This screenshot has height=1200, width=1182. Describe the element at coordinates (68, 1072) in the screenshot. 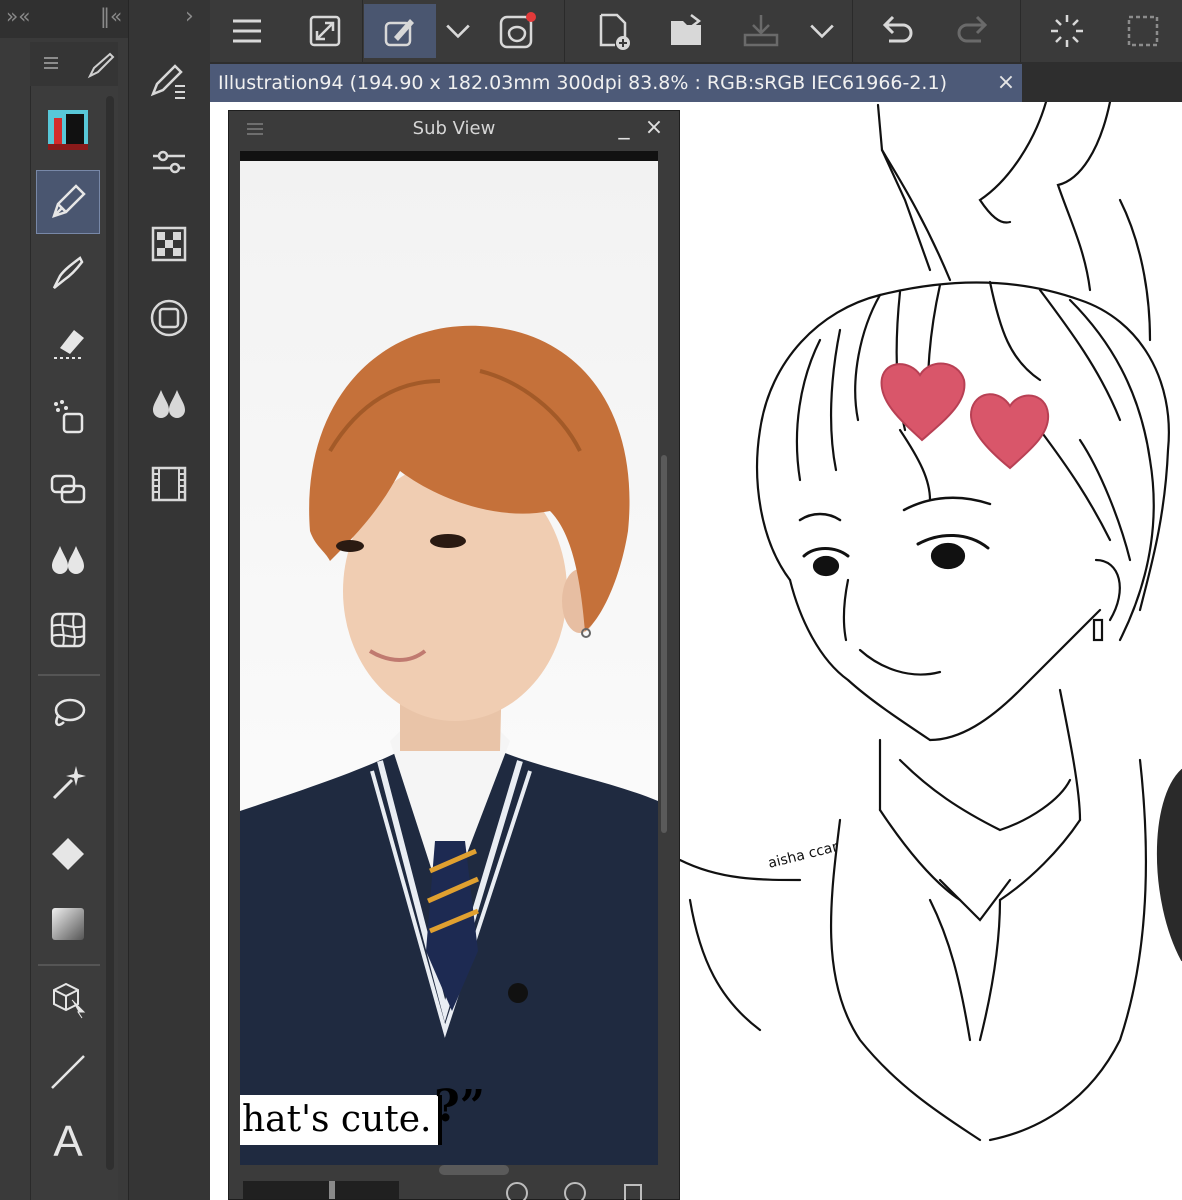

I see `line-tool-icon` at that location.